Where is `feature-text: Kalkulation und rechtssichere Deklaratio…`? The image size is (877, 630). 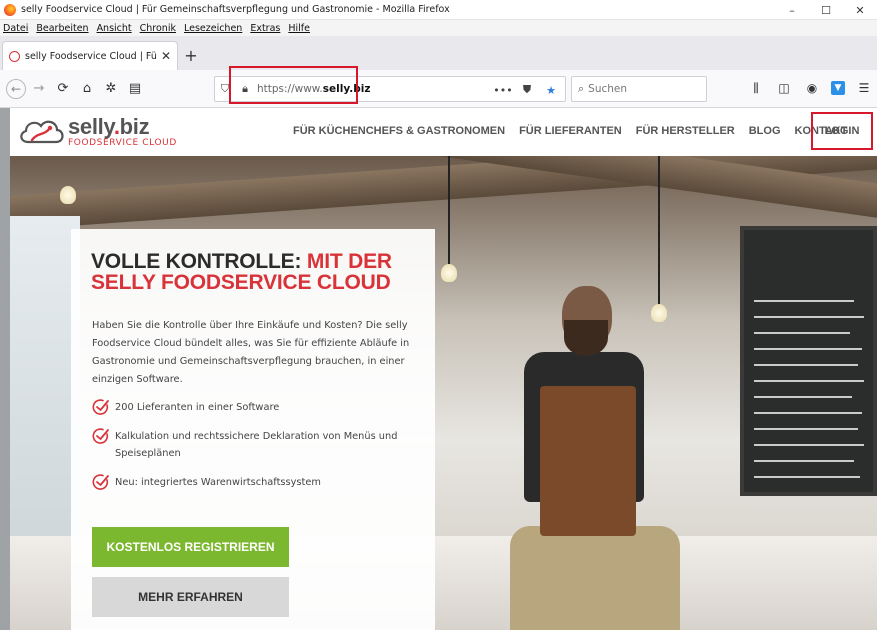 feature-text: Kalkulation und rechtssichere Deklaratio… is located at coordinates (256, 445).